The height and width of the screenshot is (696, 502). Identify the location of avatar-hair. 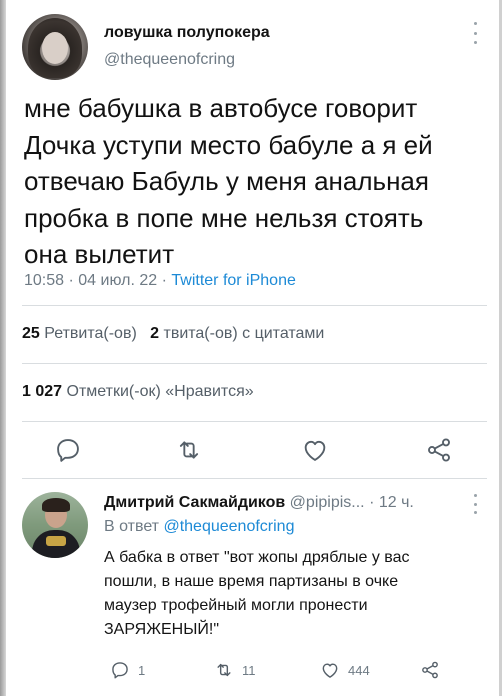
(56, 505).